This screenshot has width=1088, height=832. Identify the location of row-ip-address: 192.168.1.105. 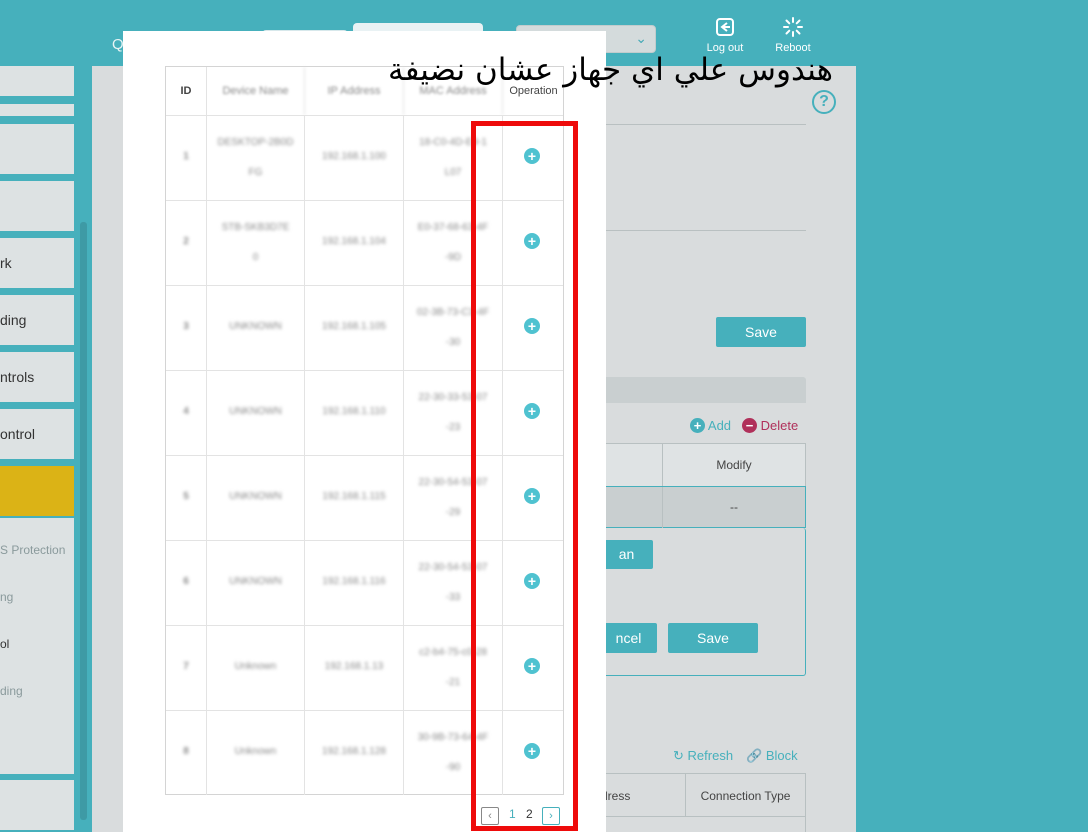
(354, 326).